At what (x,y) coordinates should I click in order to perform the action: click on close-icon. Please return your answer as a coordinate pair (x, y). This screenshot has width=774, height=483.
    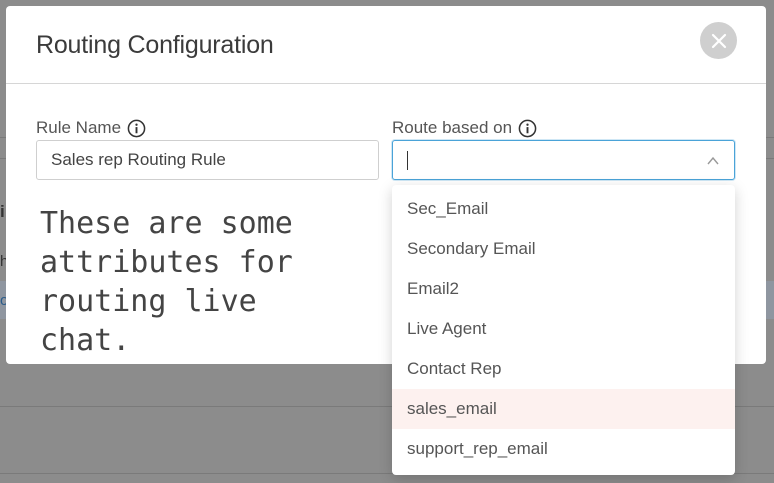
    Looking at the image, I should click on (718, 40).